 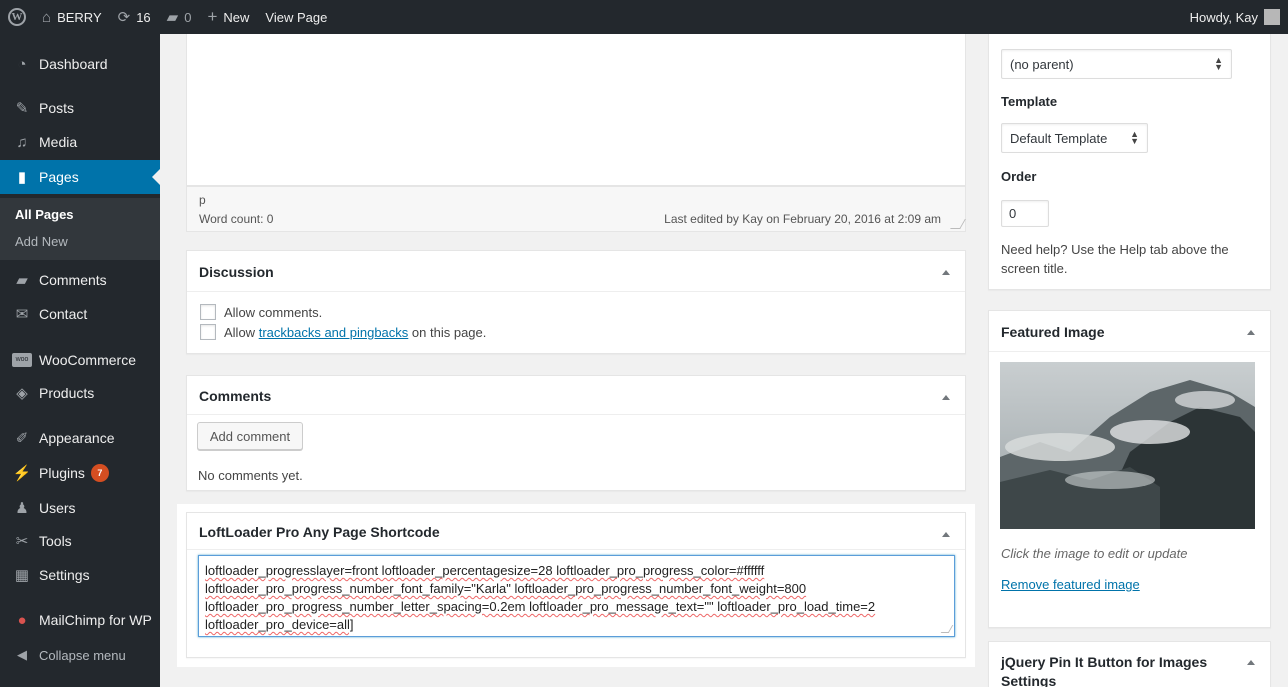 I want to click on pin-it-panel: jQuery Pin It Button for Images Settings, so click(x=1129, y=664).